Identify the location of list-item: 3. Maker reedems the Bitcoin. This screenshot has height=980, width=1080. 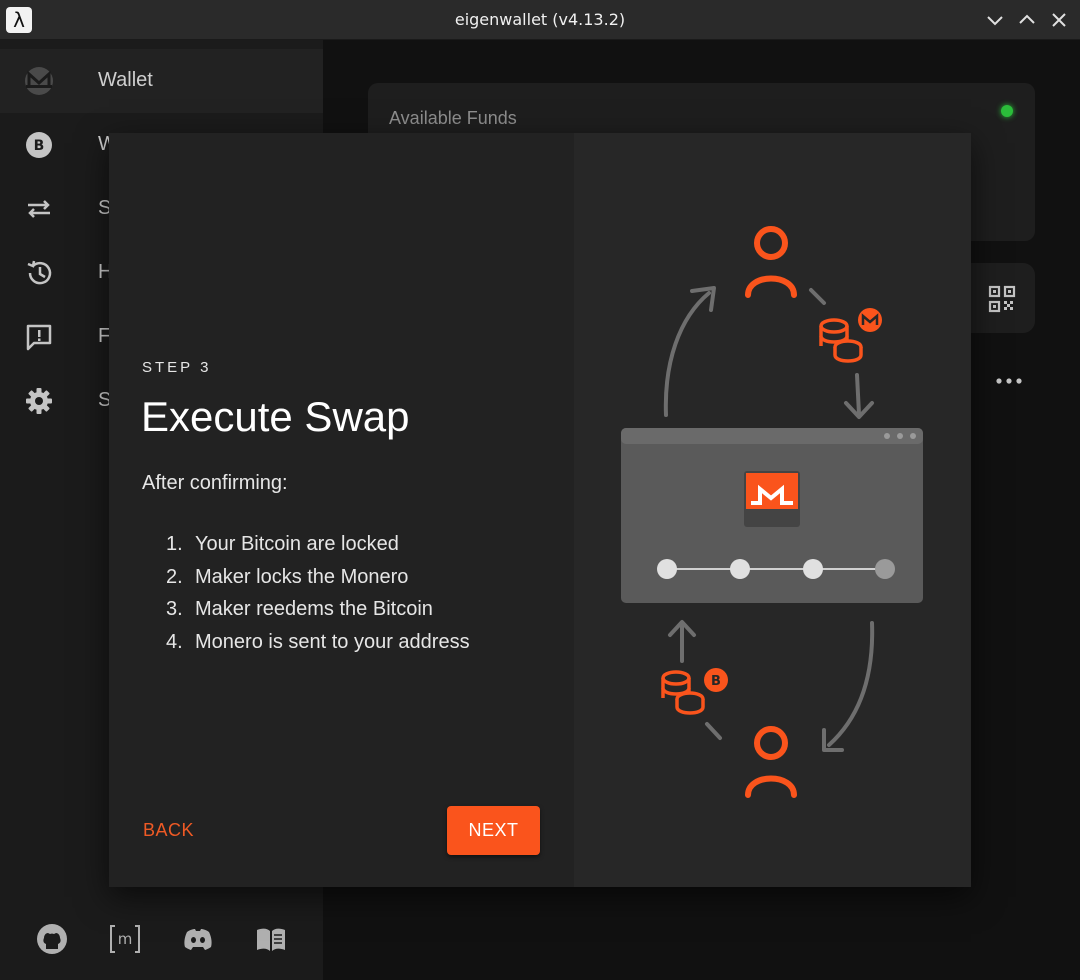
(318, 609).